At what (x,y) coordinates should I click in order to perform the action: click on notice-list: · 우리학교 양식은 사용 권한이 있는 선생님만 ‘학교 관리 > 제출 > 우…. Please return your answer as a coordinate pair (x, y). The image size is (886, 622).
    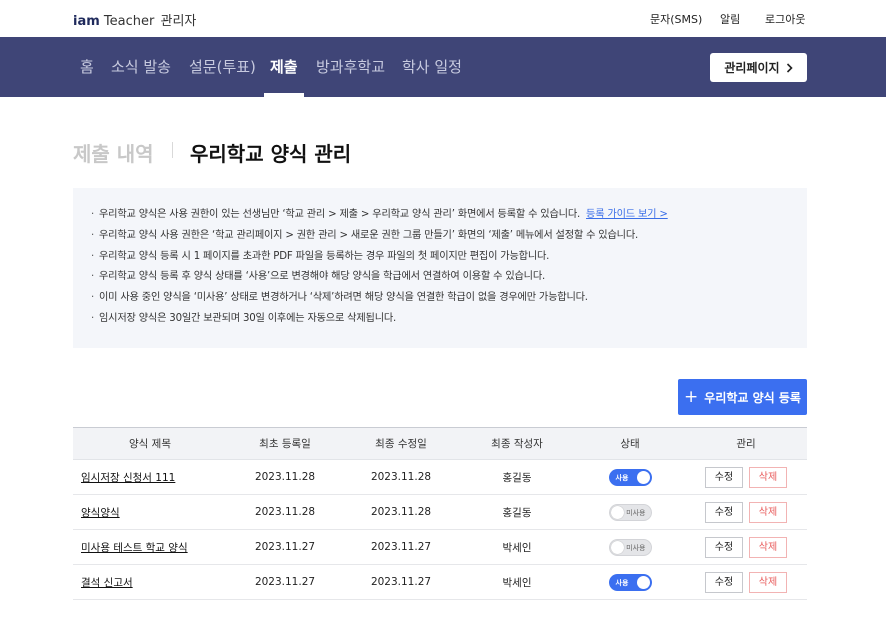
    Looking at the image, I should click on (379, 270).